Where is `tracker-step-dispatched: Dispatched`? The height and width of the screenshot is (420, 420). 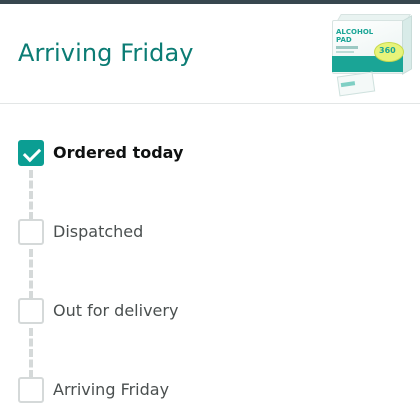 tracker-step-dispatched: Dispatched is located at coordinates (208, 232).